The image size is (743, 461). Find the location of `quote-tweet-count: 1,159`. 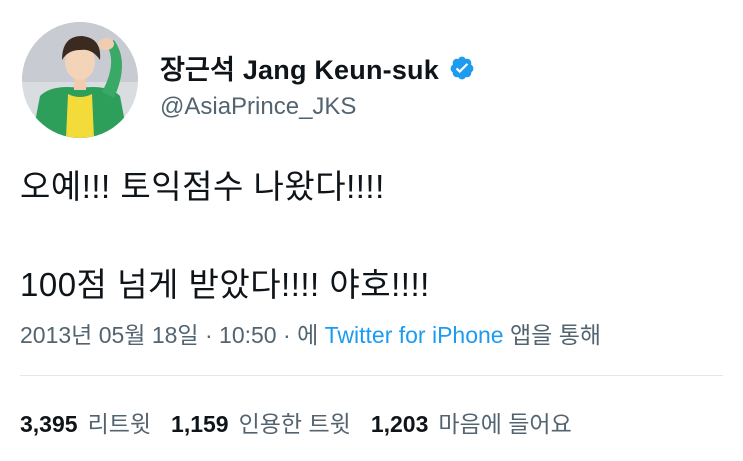

quote-tweet-count: 1,159 is located at coordinates (200, 424).